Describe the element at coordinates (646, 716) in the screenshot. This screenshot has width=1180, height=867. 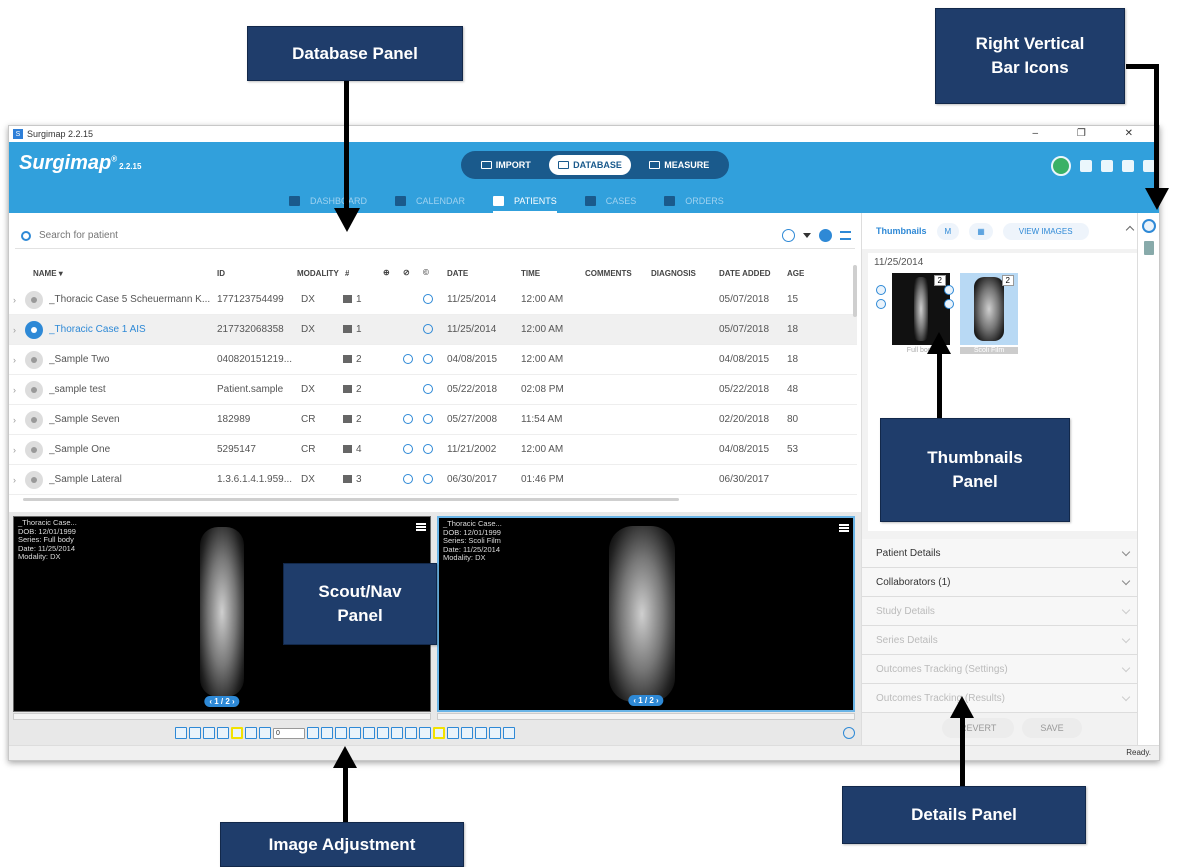
I see `viewer-right-scrollbar` at that location.